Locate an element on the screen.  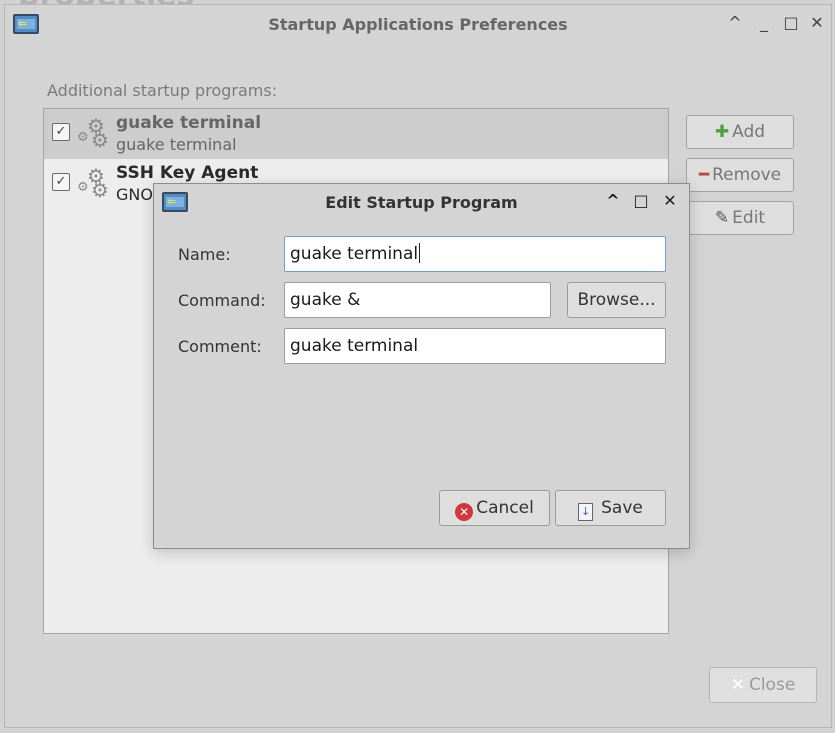
save-button: ↓ Save is located at coordinates (610, 508).